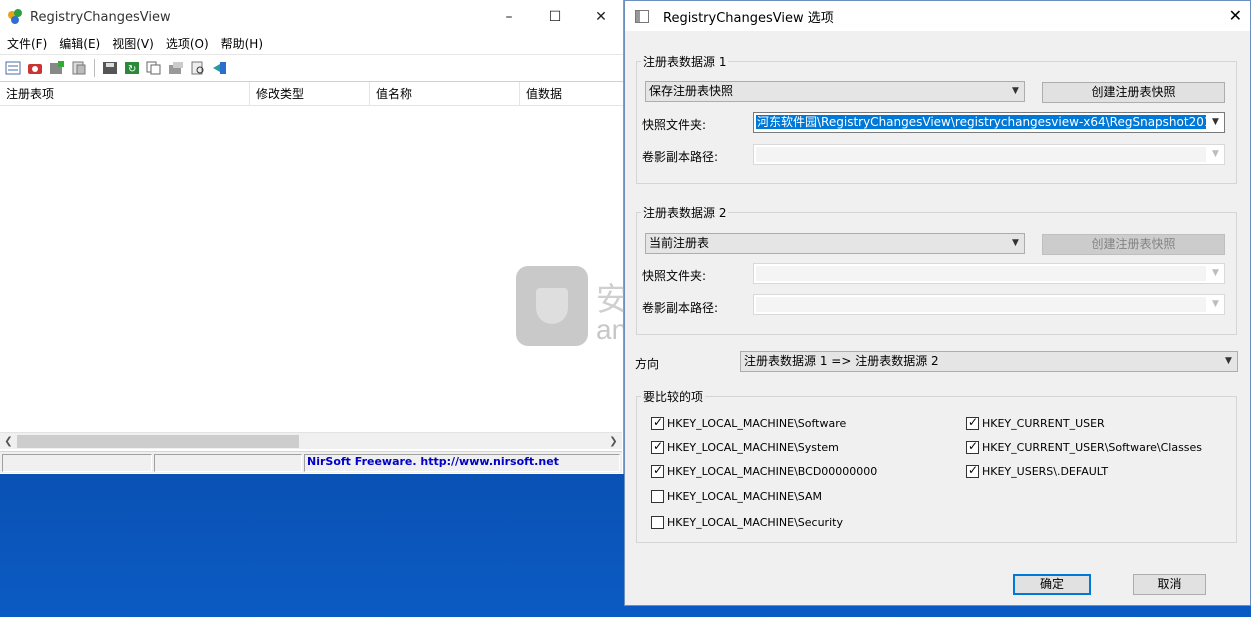  I want to click on compare-icon, so click(79, 68).